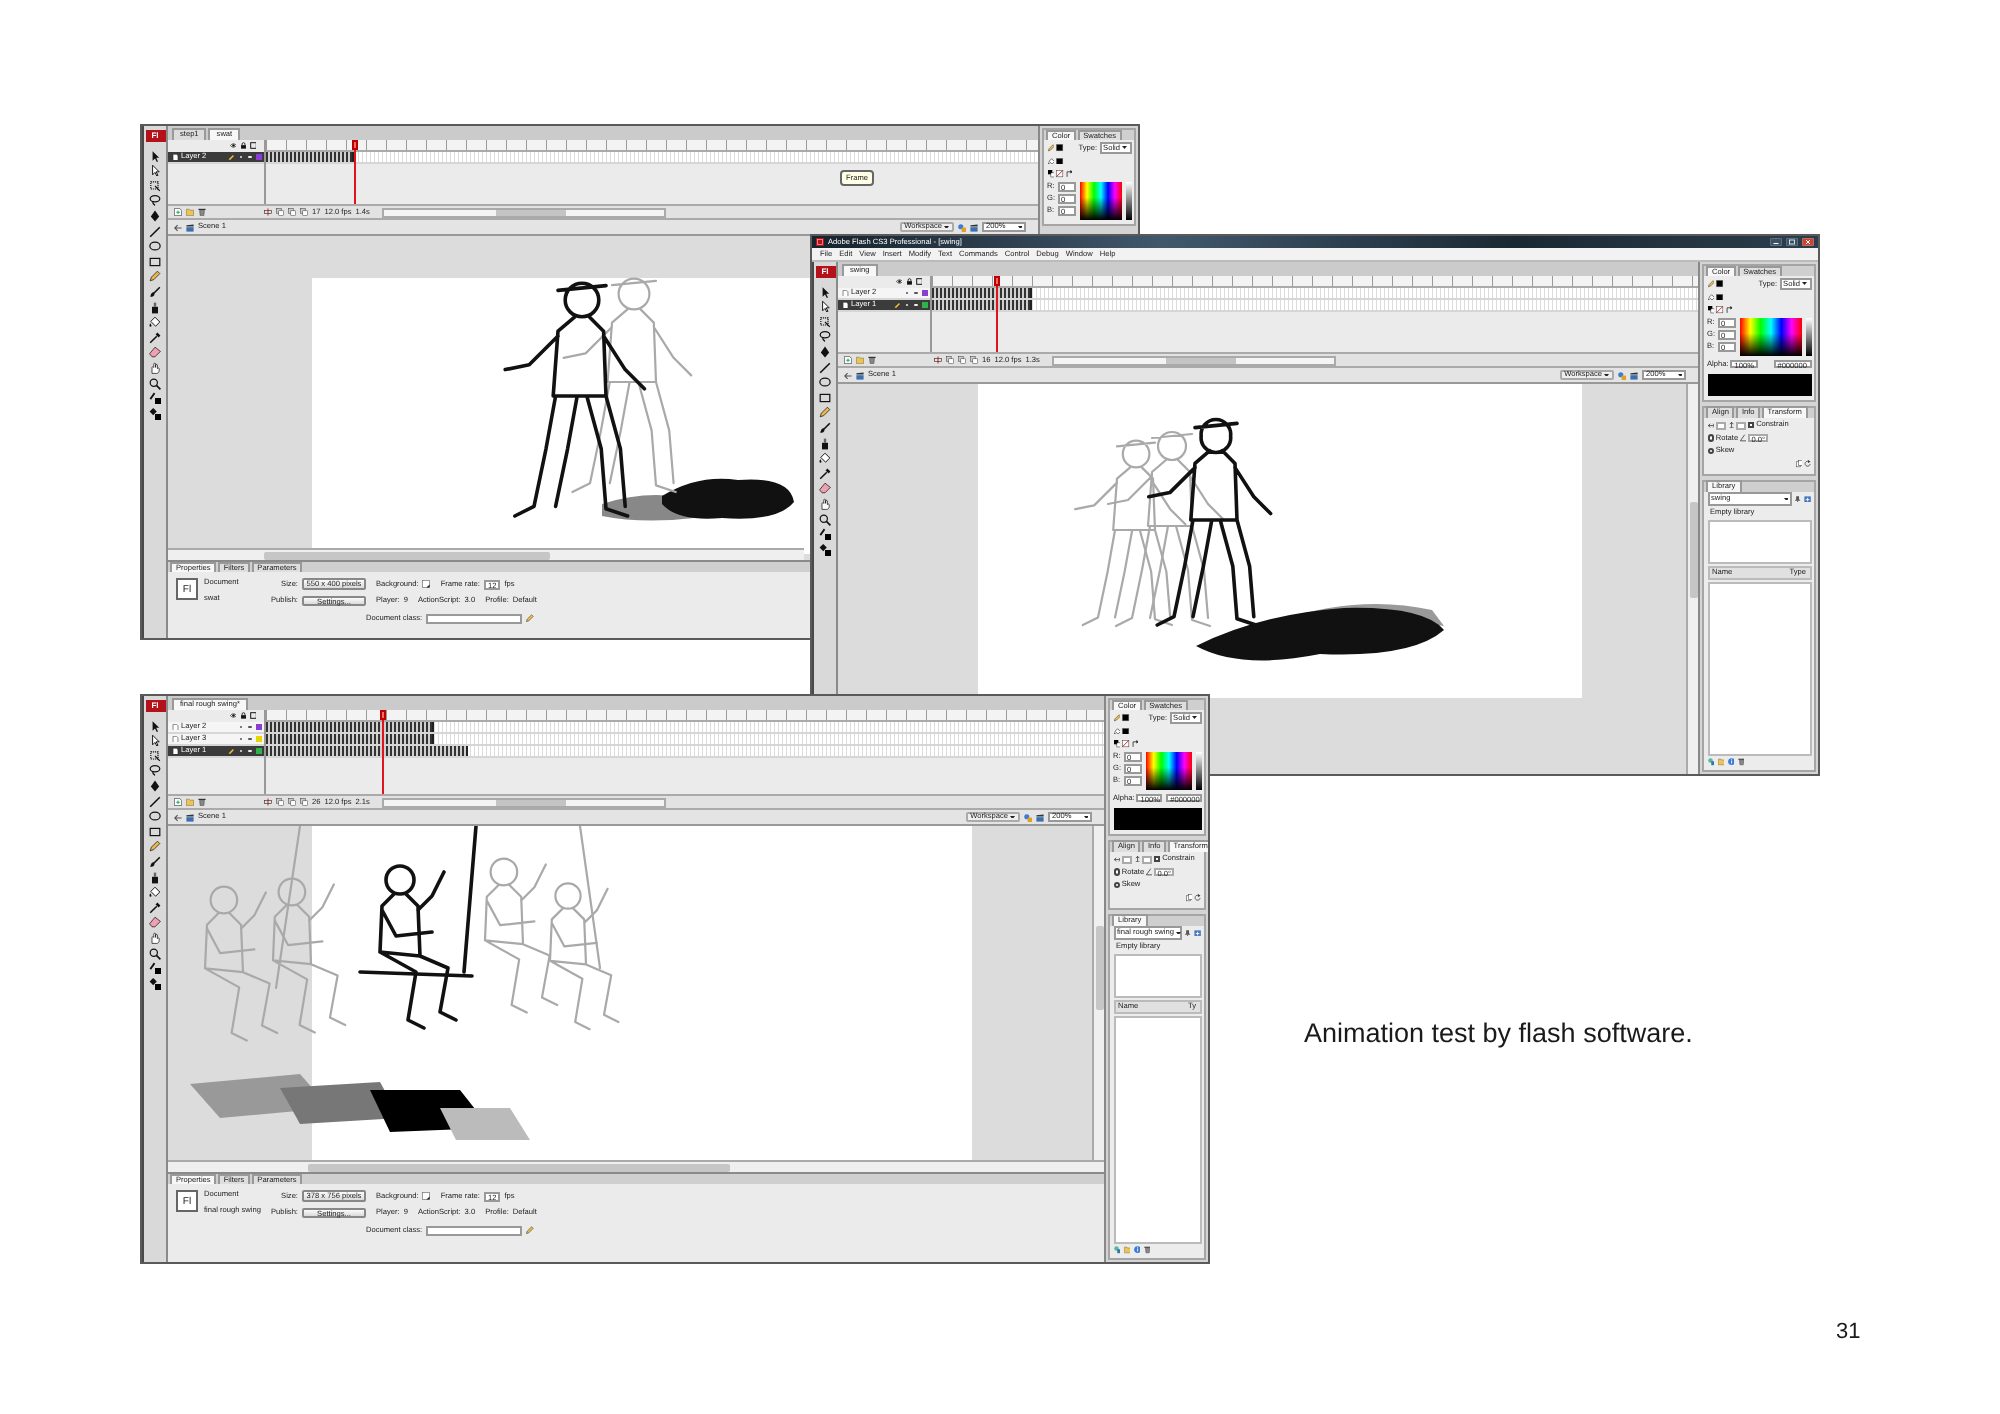 This screenshot has height=1414, width=2000. I want to click on pin-icon, so click(1798, 499).